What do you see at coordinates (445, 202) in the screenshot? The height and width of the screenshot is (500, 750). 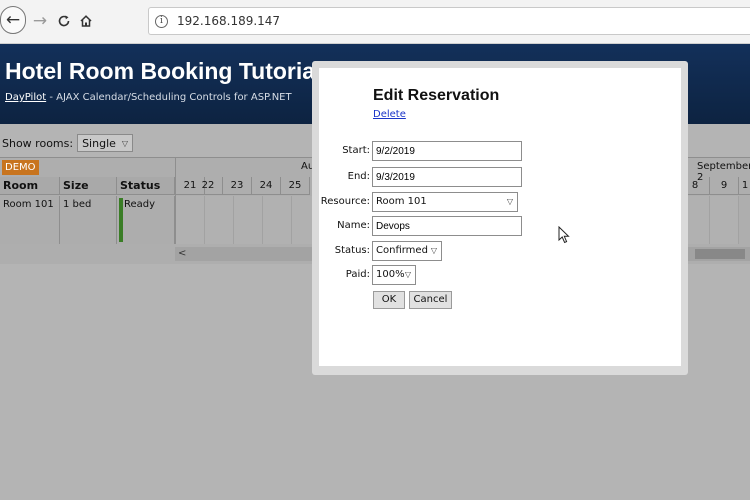 I see `resource-select: Room 101 ▽` at bounding box center [445, 202].